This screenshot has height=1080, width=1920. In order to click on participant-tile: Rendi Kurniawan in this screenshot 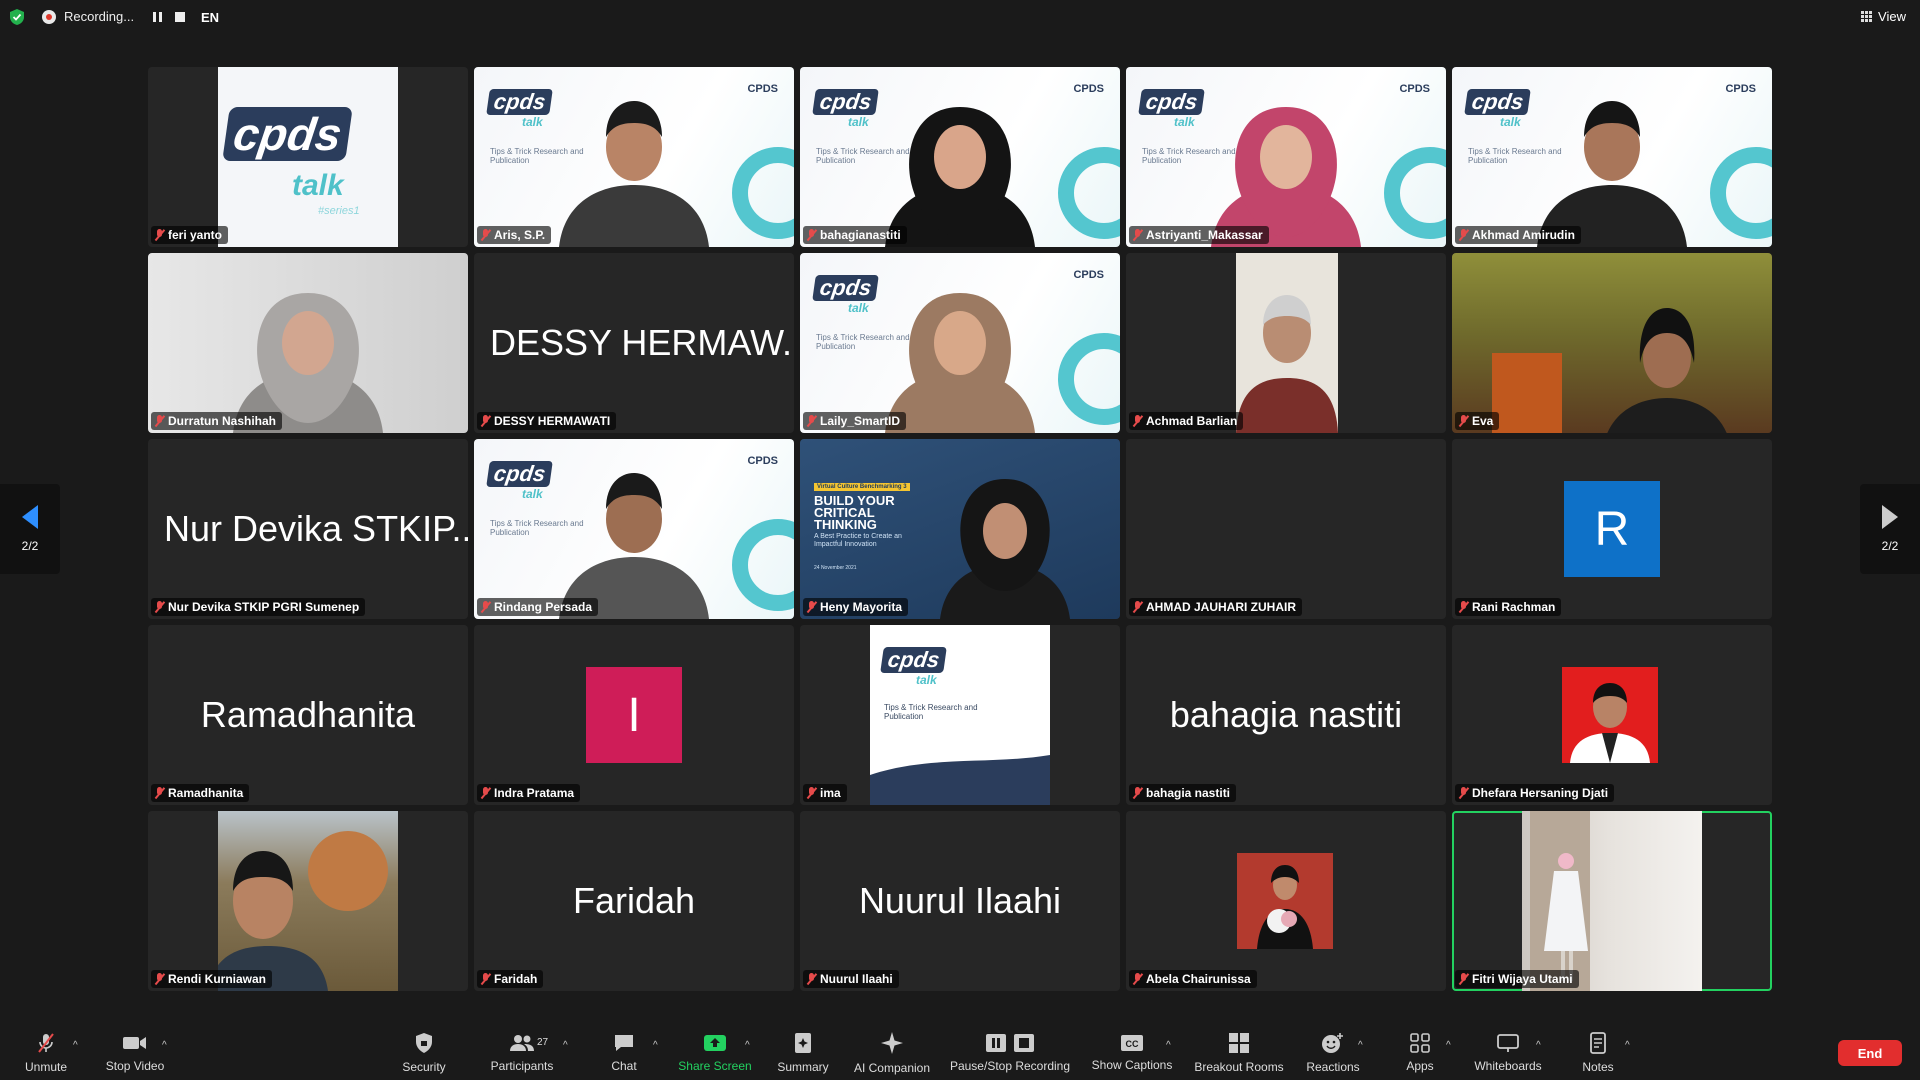, I will do `click(308, 901)`.